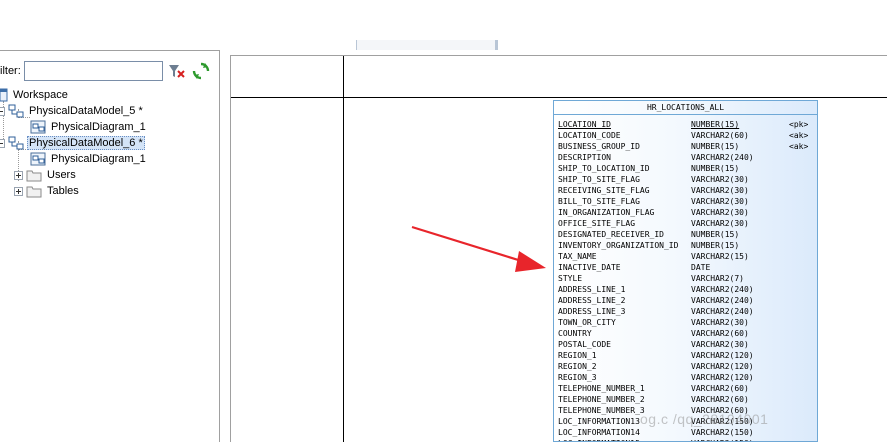  What do you see at coordinates (799, 135) in the screenshot?
I see `column-key: <ak>` at bounding box center [799, 135].